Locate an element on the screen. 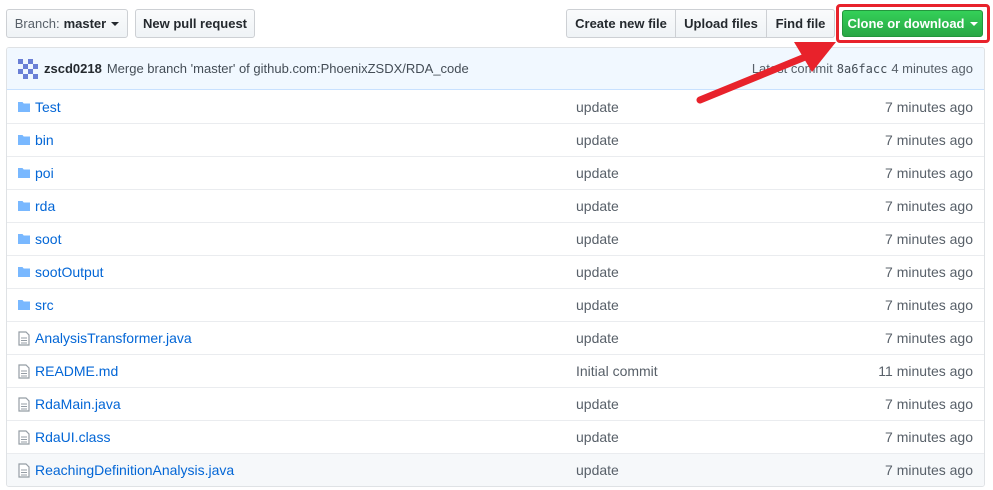 The image size is (993, 490). file-age: 11 minutes ago is located at coordinates (925, 371).